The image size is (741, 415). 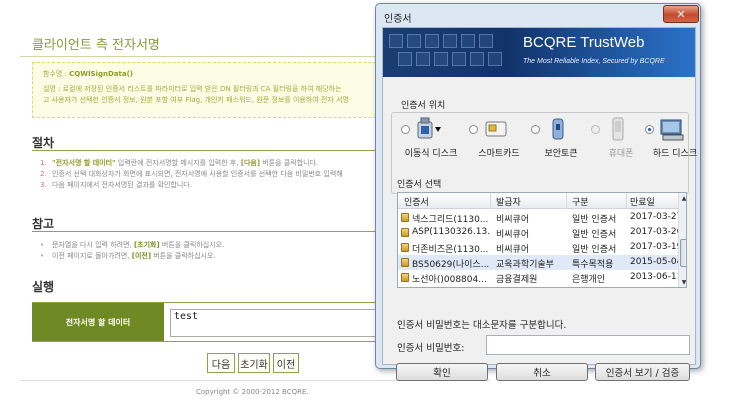 What do you see at coordinates (254, 363) in the screenshot?
I see `reset-button: 초기화` at bounding box center [254, 363].